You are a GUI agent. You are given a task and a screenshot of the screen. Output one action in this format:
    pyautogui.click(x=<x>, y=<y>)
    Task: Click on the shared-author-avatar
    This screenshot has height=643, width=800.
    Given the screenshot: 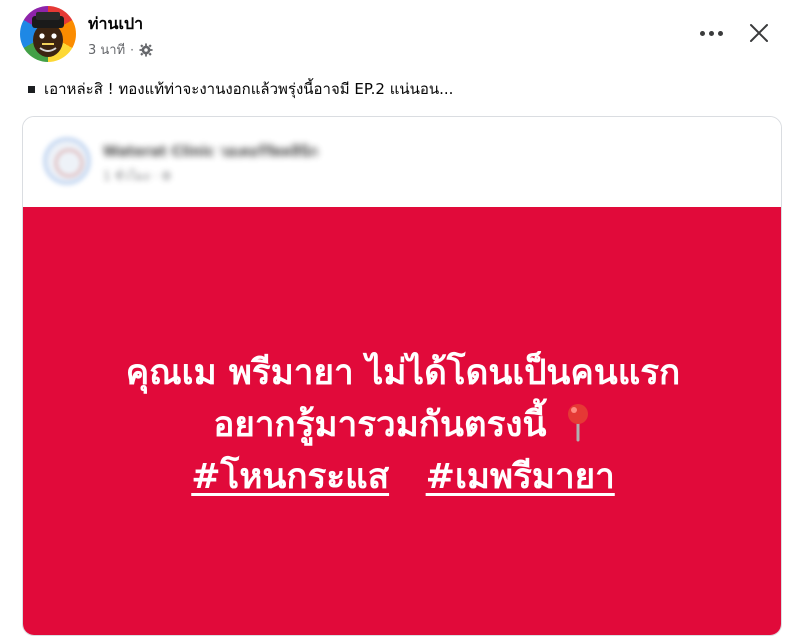 What is the action you would take?
    pyautogui.click(x=67, y=161)
    